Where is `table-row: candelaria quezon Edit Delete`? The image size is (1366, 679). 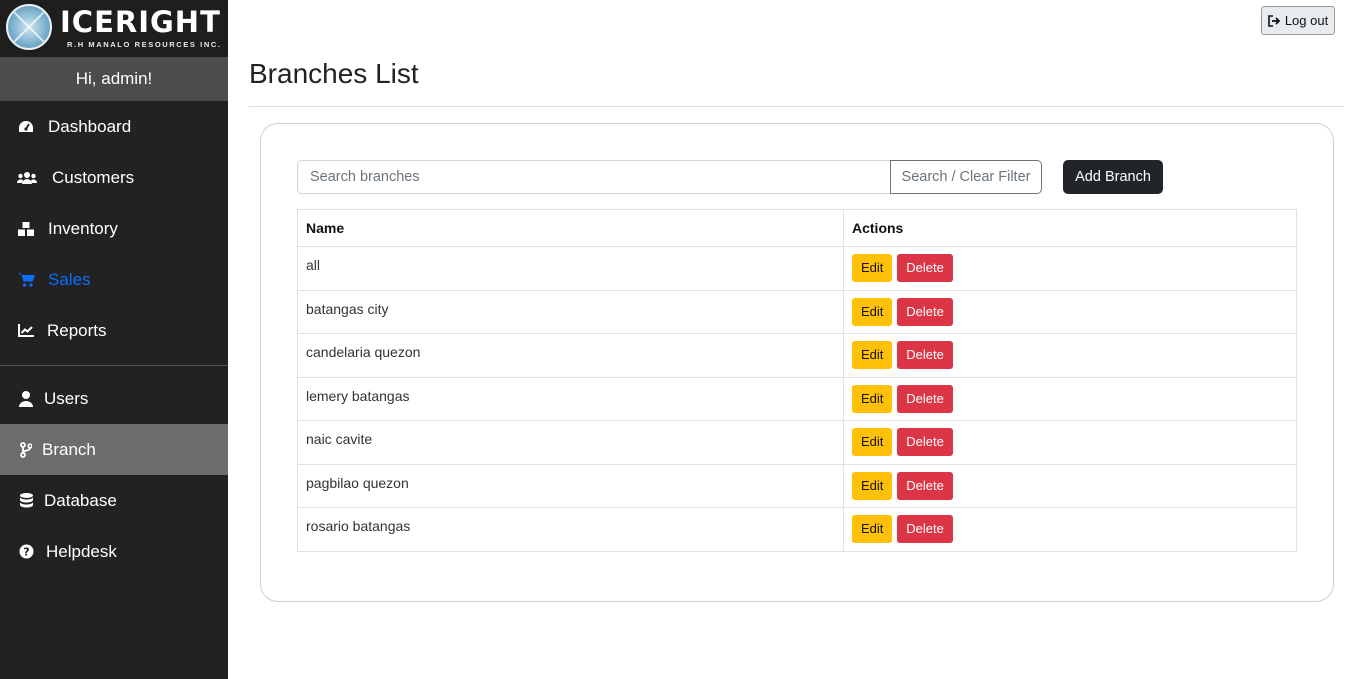
table-row: candelaria quezon Edit Delete is located at coordinates (797, 355).